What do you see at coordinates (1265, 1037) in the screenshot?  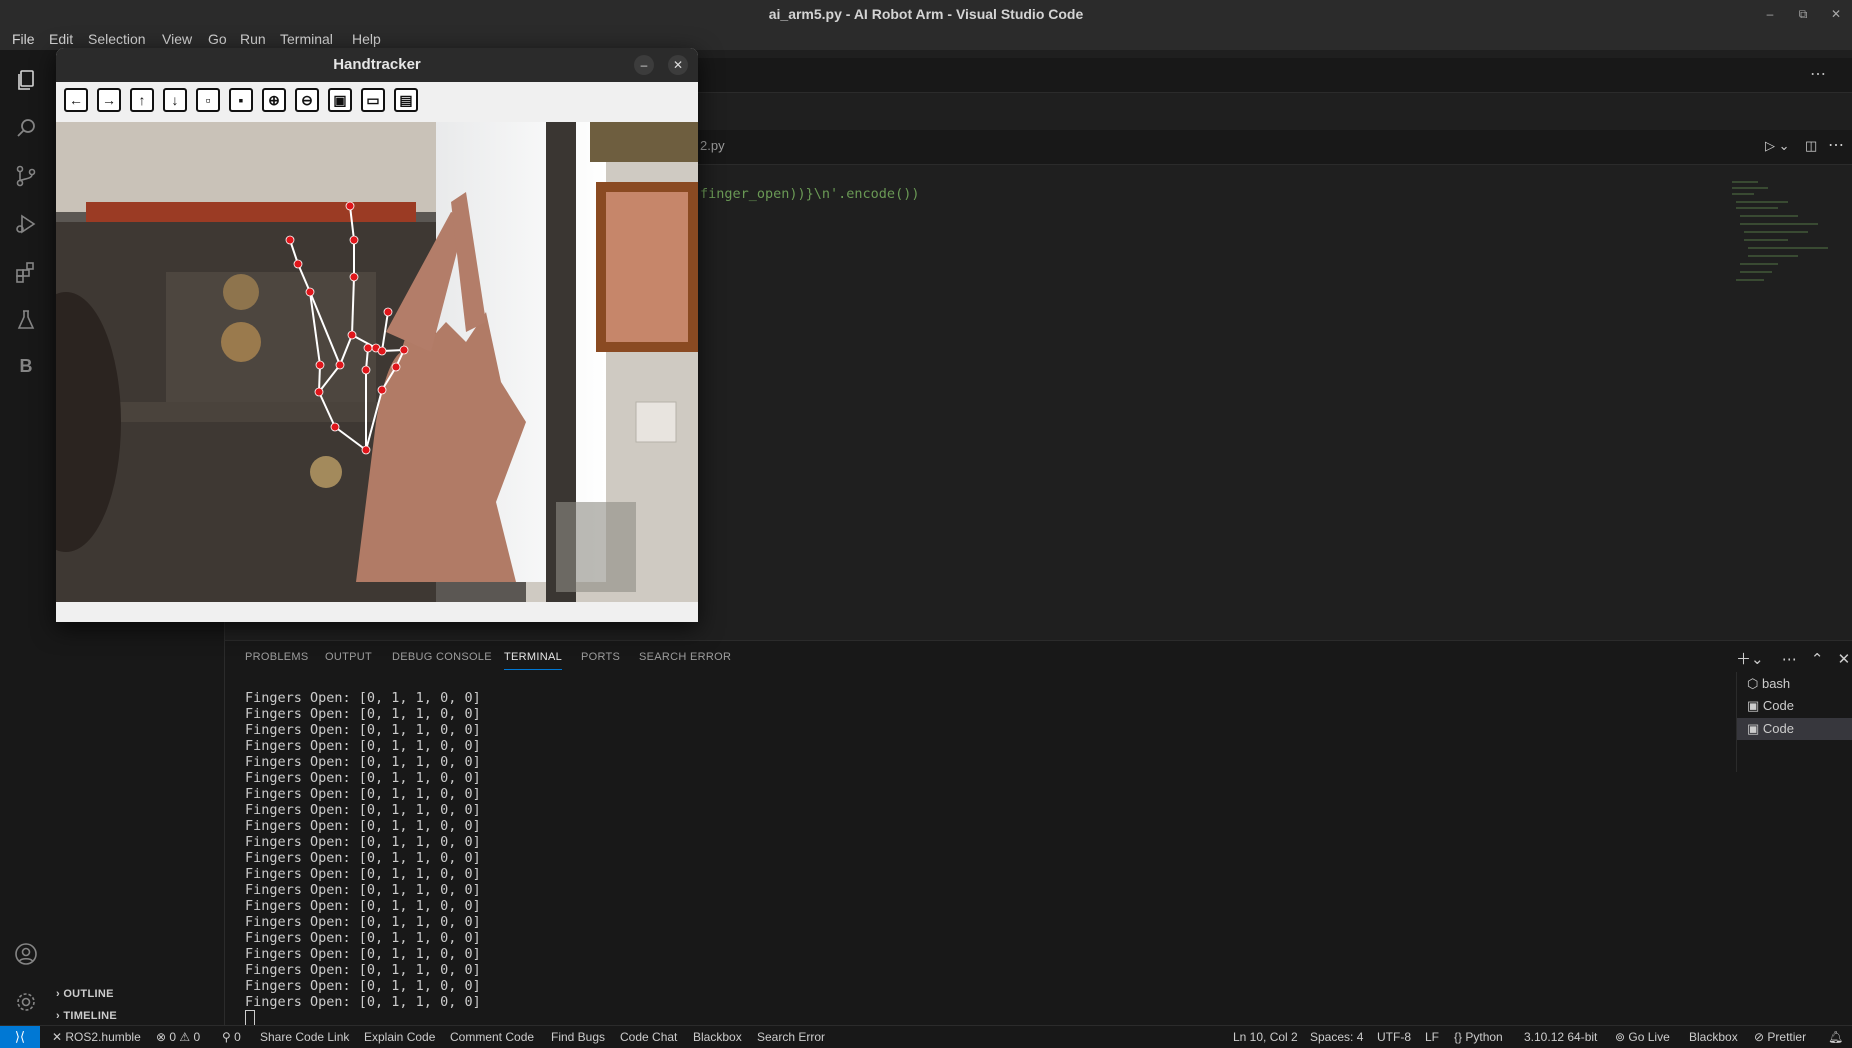 I see `cursor-position: Ln 10, Col 2` at bounding box center [1265, 1037].